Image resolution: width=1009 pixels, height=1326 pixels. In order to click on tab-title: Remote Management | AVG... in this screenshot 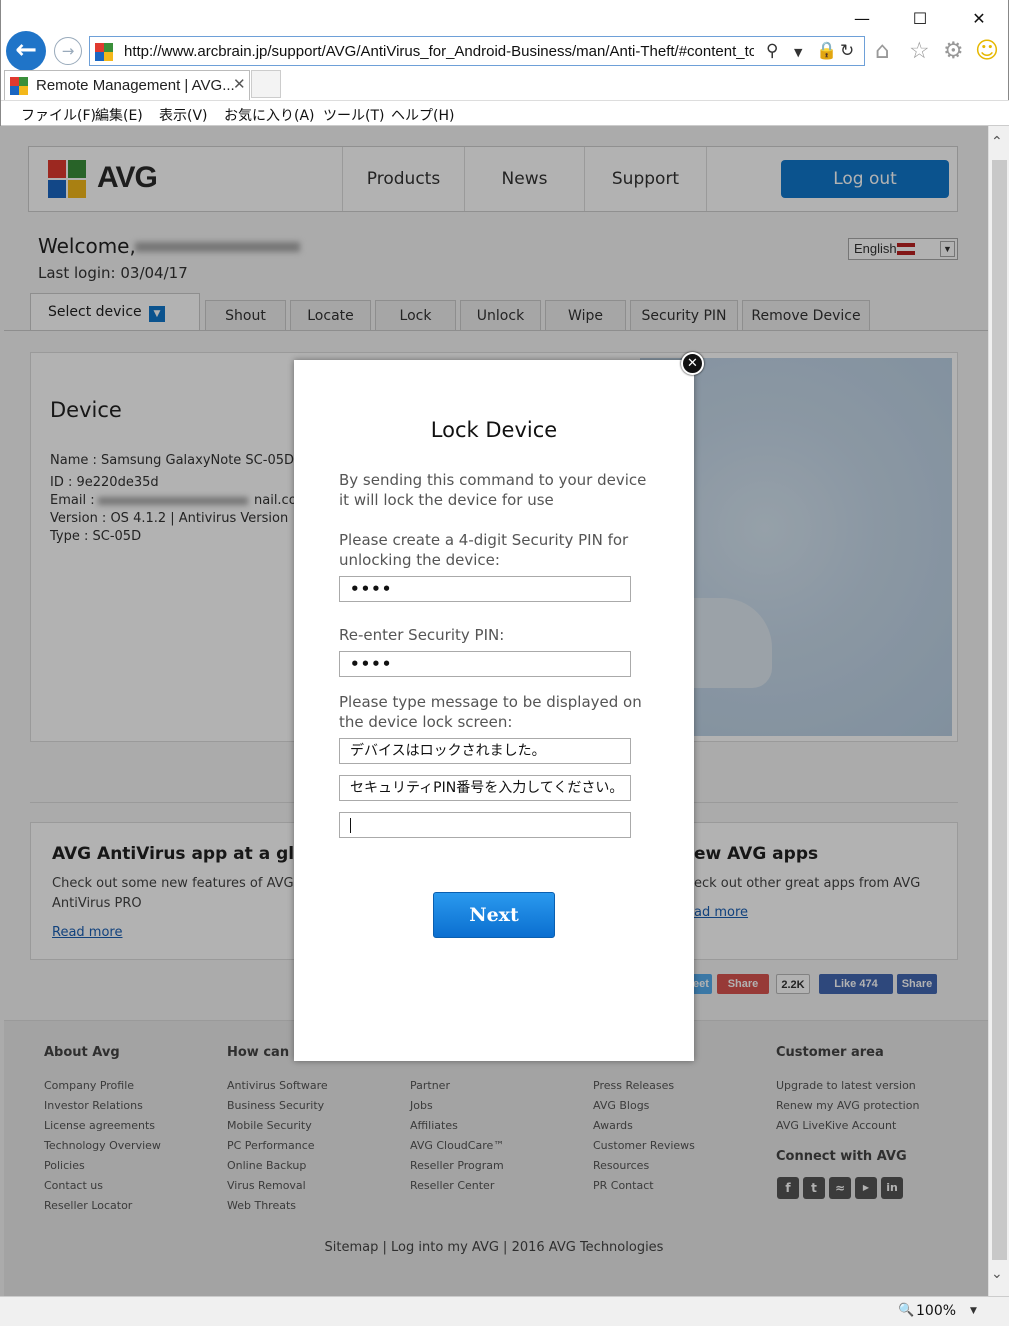, I will do `click(135, 85)`.